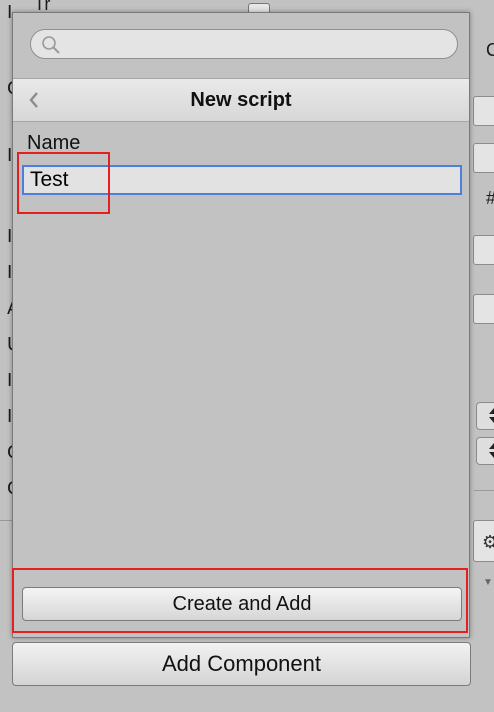  I want to click on search-area, so click(241, 45).